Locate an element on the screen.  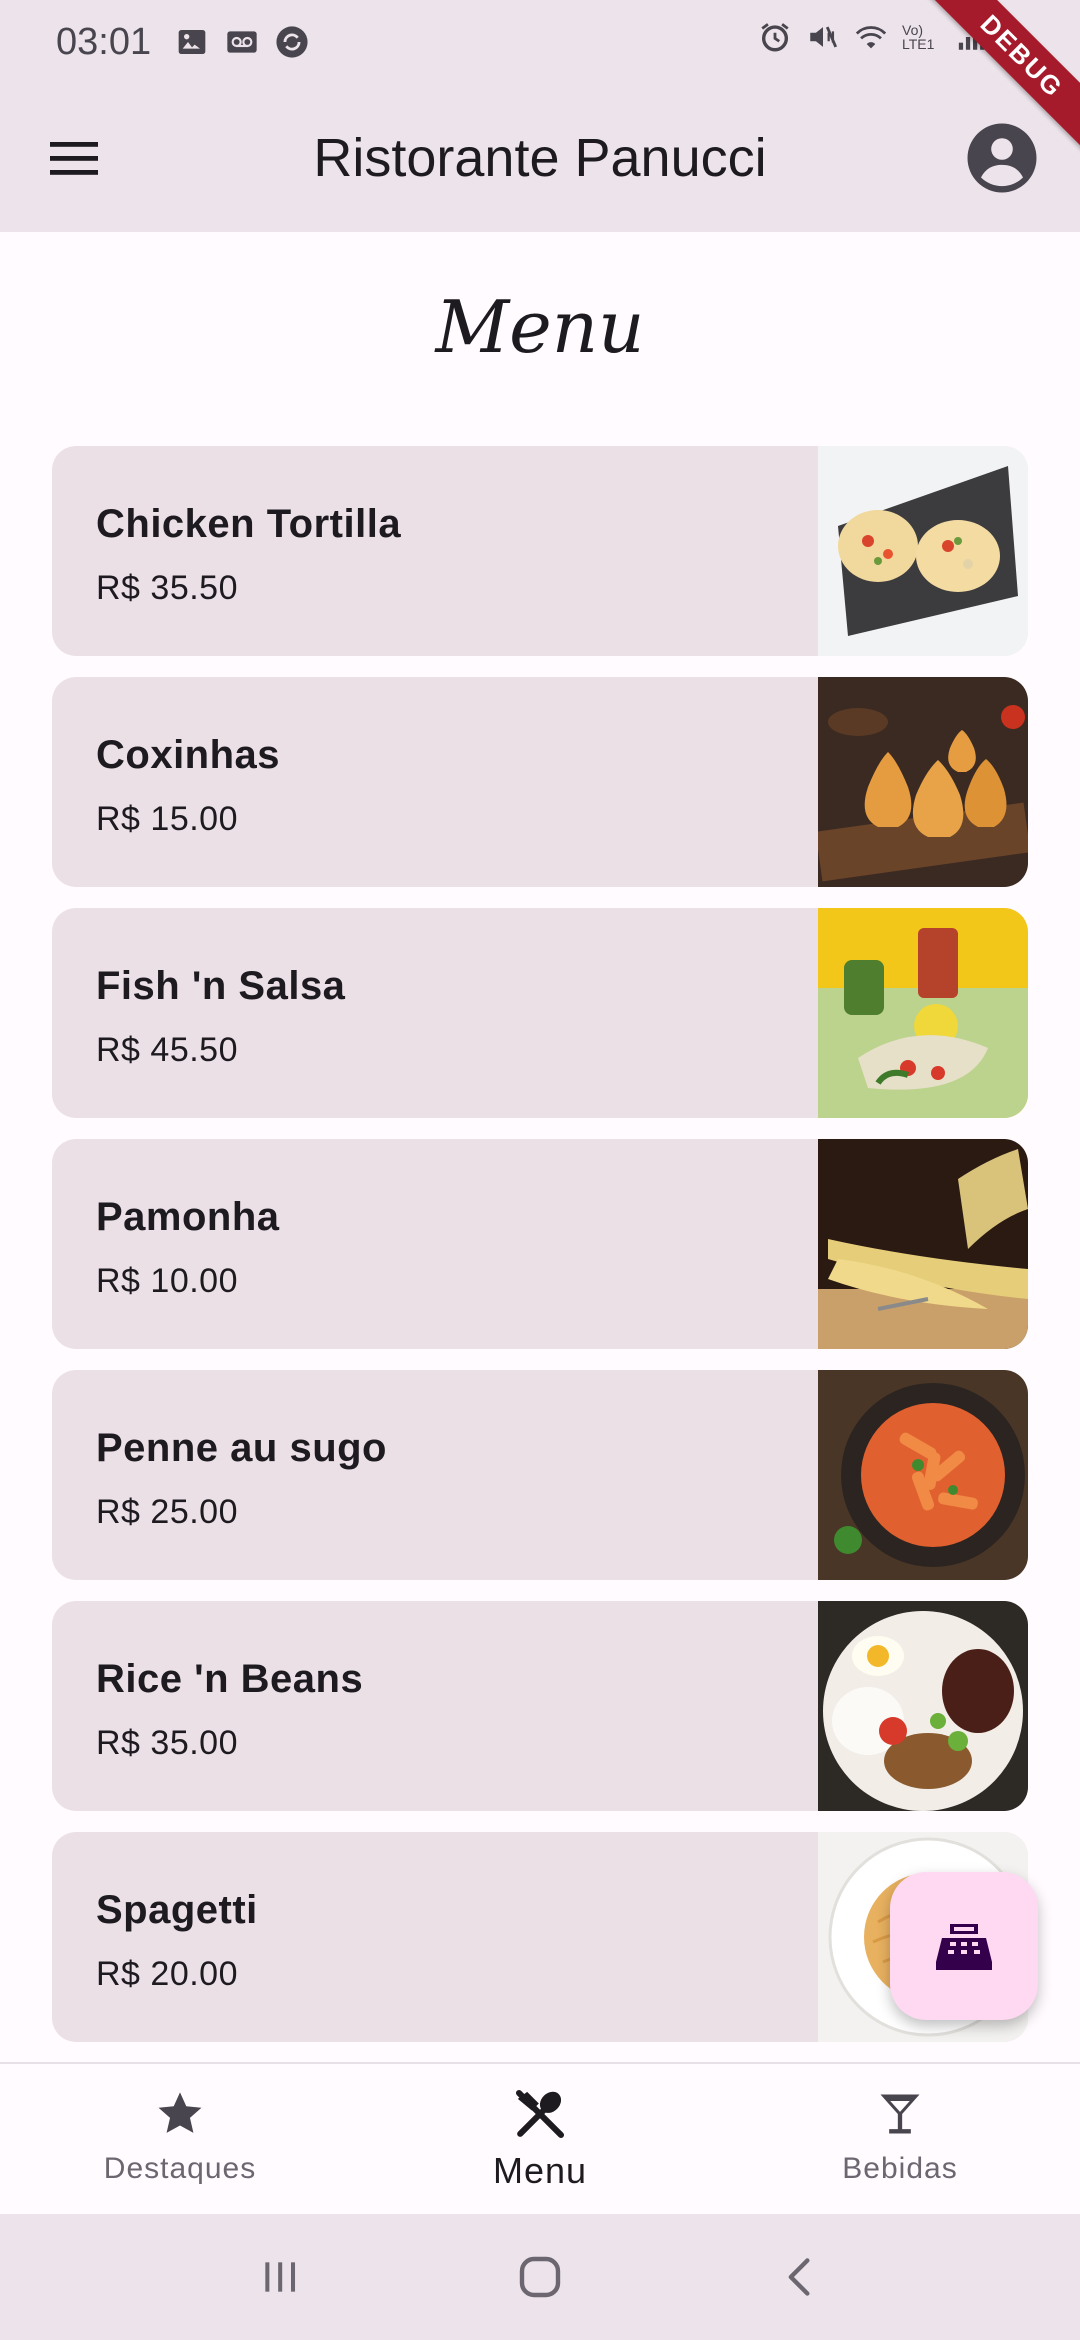
app-title: Ristorante Panucci is located at coordinates (540, 158).